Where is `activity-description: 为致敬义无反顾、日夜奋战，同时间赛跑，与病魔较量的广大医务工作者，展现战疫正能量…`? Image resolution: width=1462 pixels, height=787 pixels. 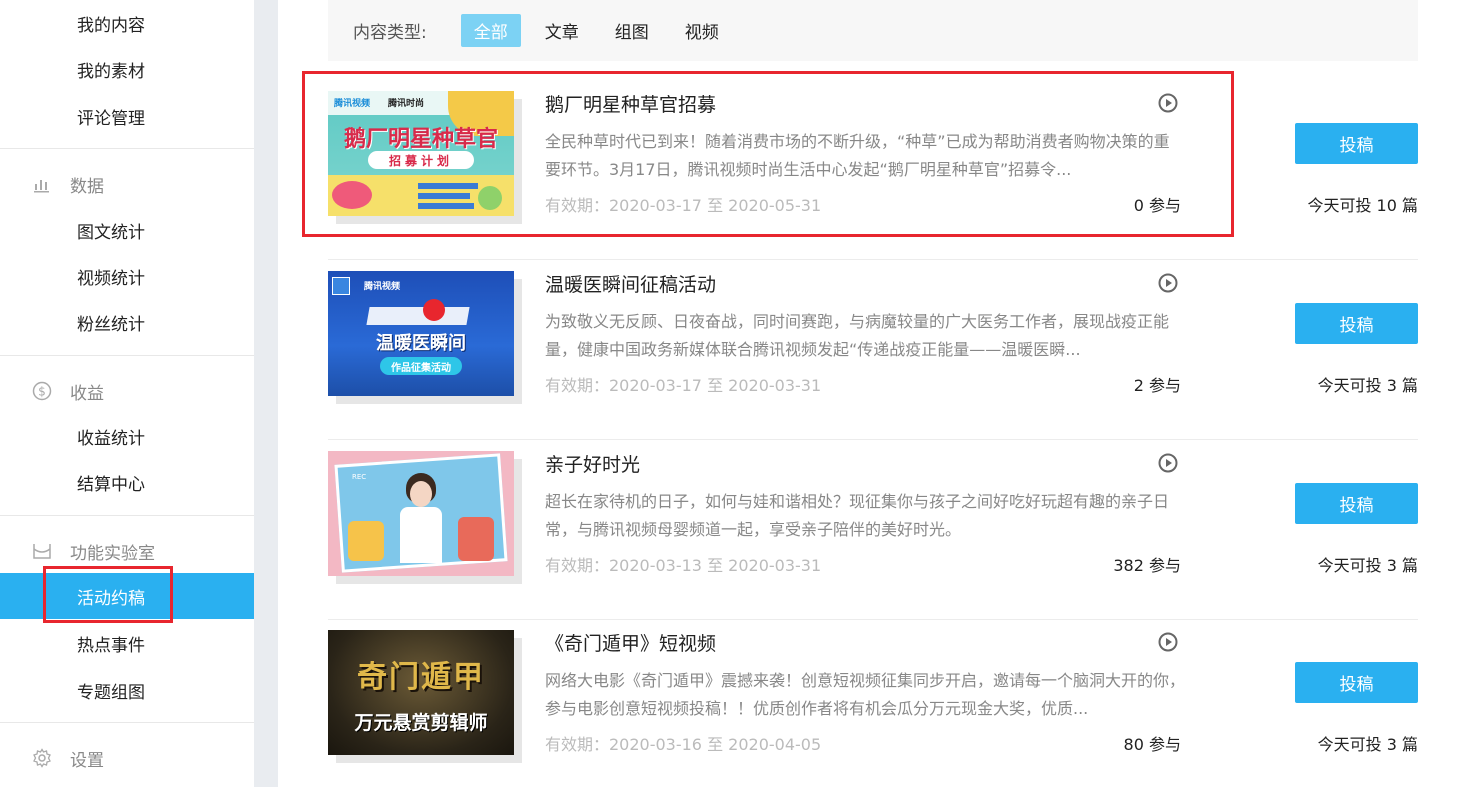
activity-description: 为致敬义无反顾、日夜奋战，同时间赛跑，与病魔较量的广大医务工作者，展现战疫正能量… is located at coordinates (857, 335).